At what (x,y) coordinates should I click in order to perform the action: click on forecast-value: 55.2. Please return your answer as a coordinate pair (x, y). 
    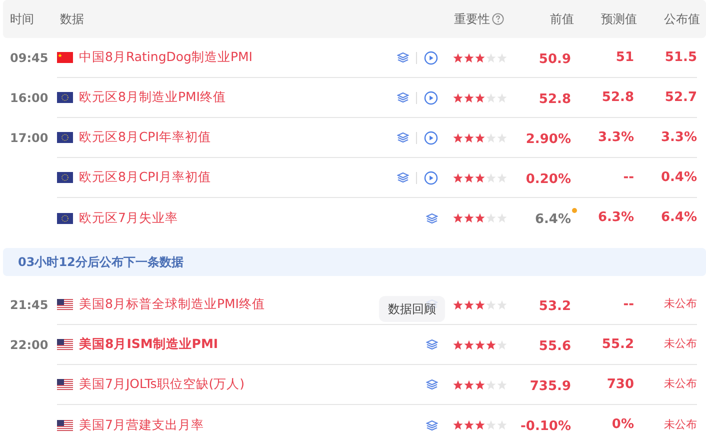
    Looking at the image, I should click on (618, 345).